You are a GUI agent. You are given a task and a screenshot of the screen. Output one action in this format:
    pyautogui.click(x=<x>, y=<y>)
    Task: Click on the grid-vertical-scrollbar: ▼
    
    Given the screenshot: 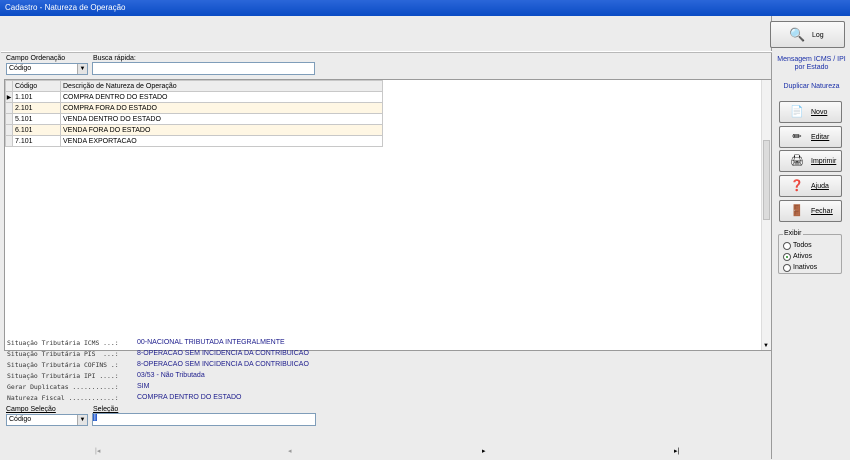 What is the action you would take?
    pyautogui.click(x=766, y=215)
    